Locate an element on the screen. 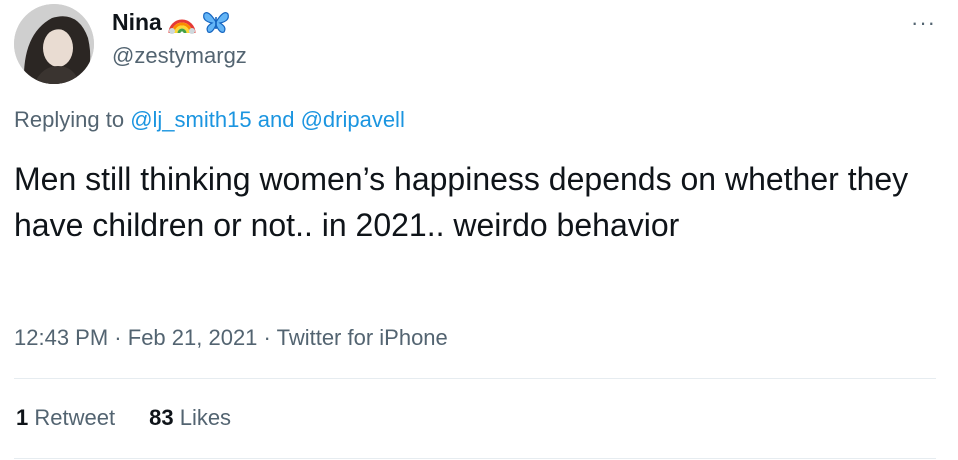 This screenshot has height=460, width=958. more-options-icon: ··· is located at coordinates (923, 23).